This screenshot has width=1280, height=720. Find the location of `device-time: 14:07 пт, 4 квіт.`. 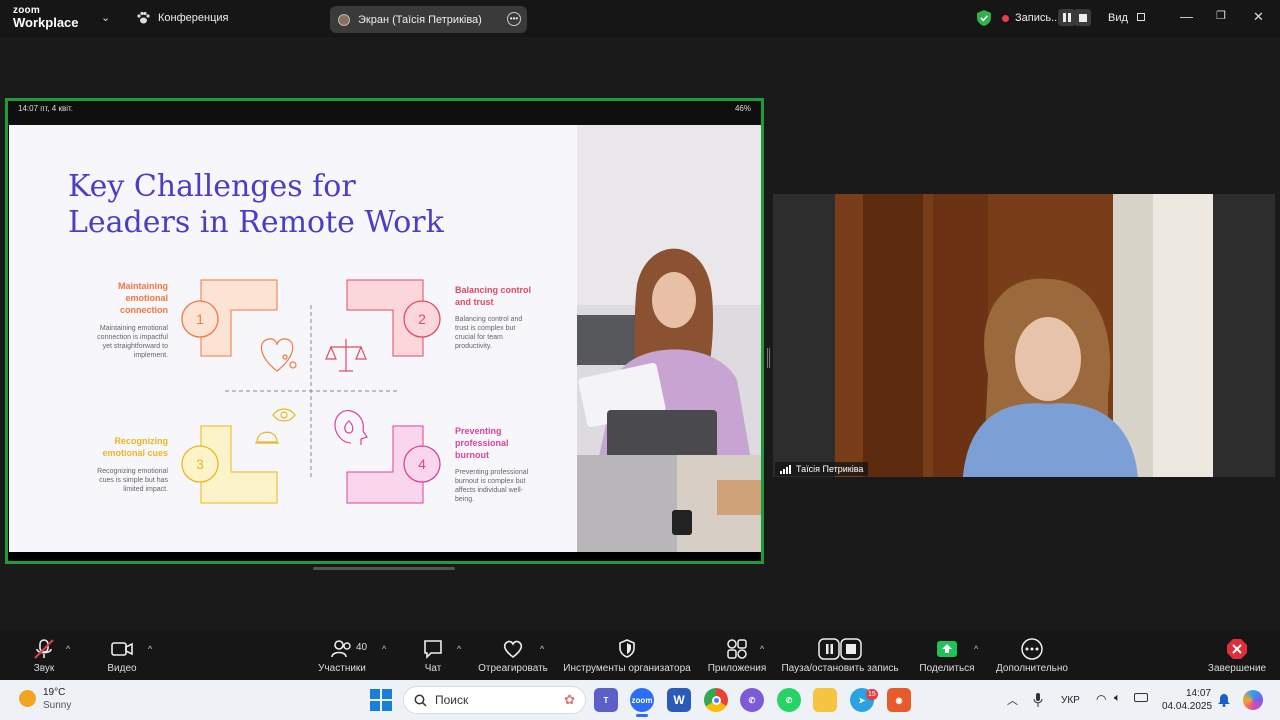

device-time: 14:07 пт, 4 квіт. is located at coordinates (45, 108).